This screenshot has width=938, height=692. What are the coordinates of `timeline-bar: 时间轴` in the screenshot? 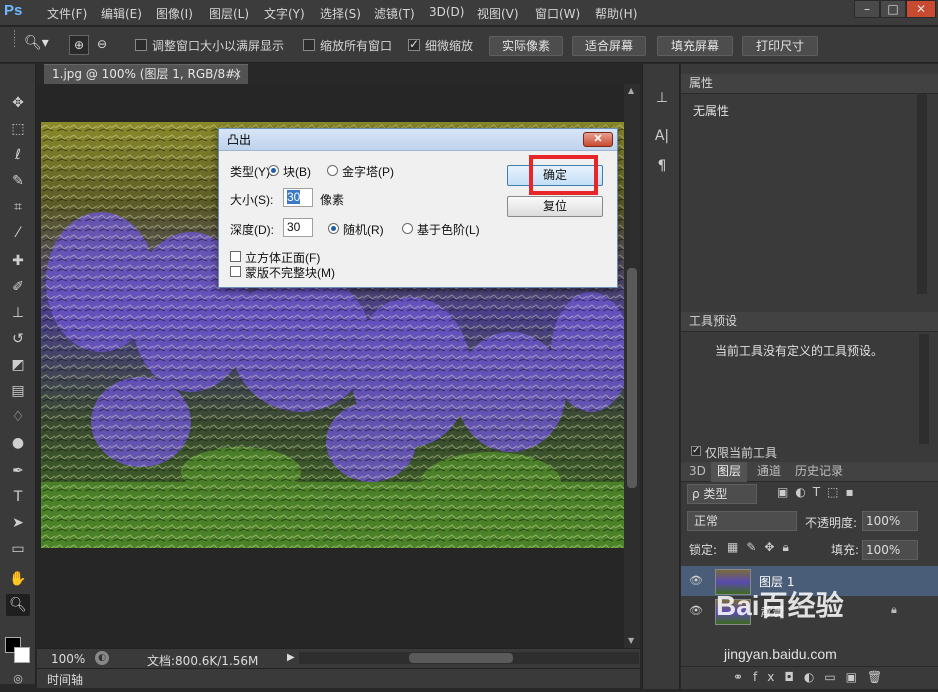 It's located at (338, 678).